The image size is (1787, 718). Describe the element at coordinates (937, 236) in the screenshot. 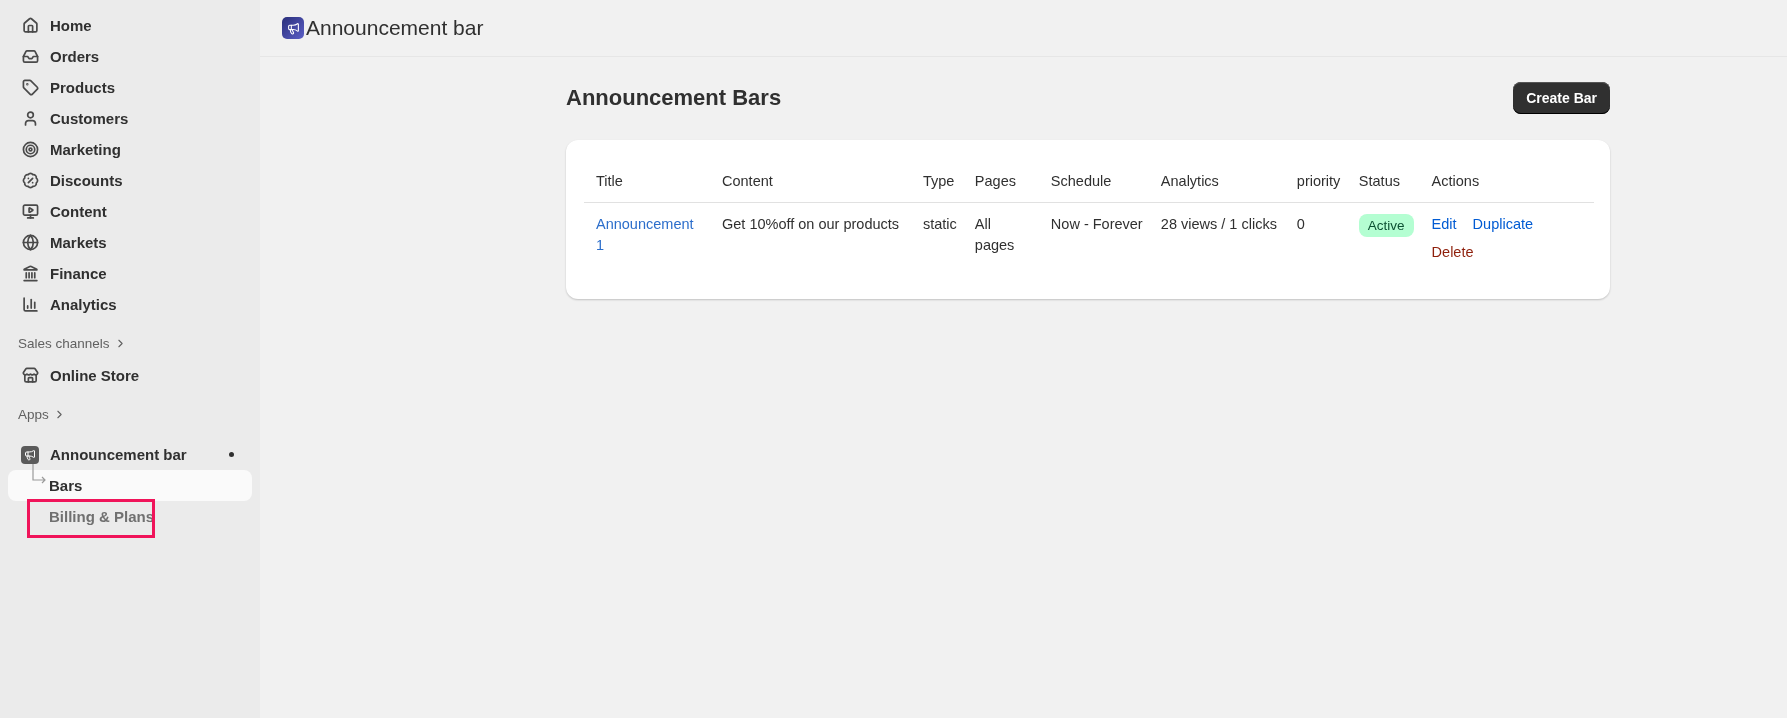

I see `table-cell: static` at that location.